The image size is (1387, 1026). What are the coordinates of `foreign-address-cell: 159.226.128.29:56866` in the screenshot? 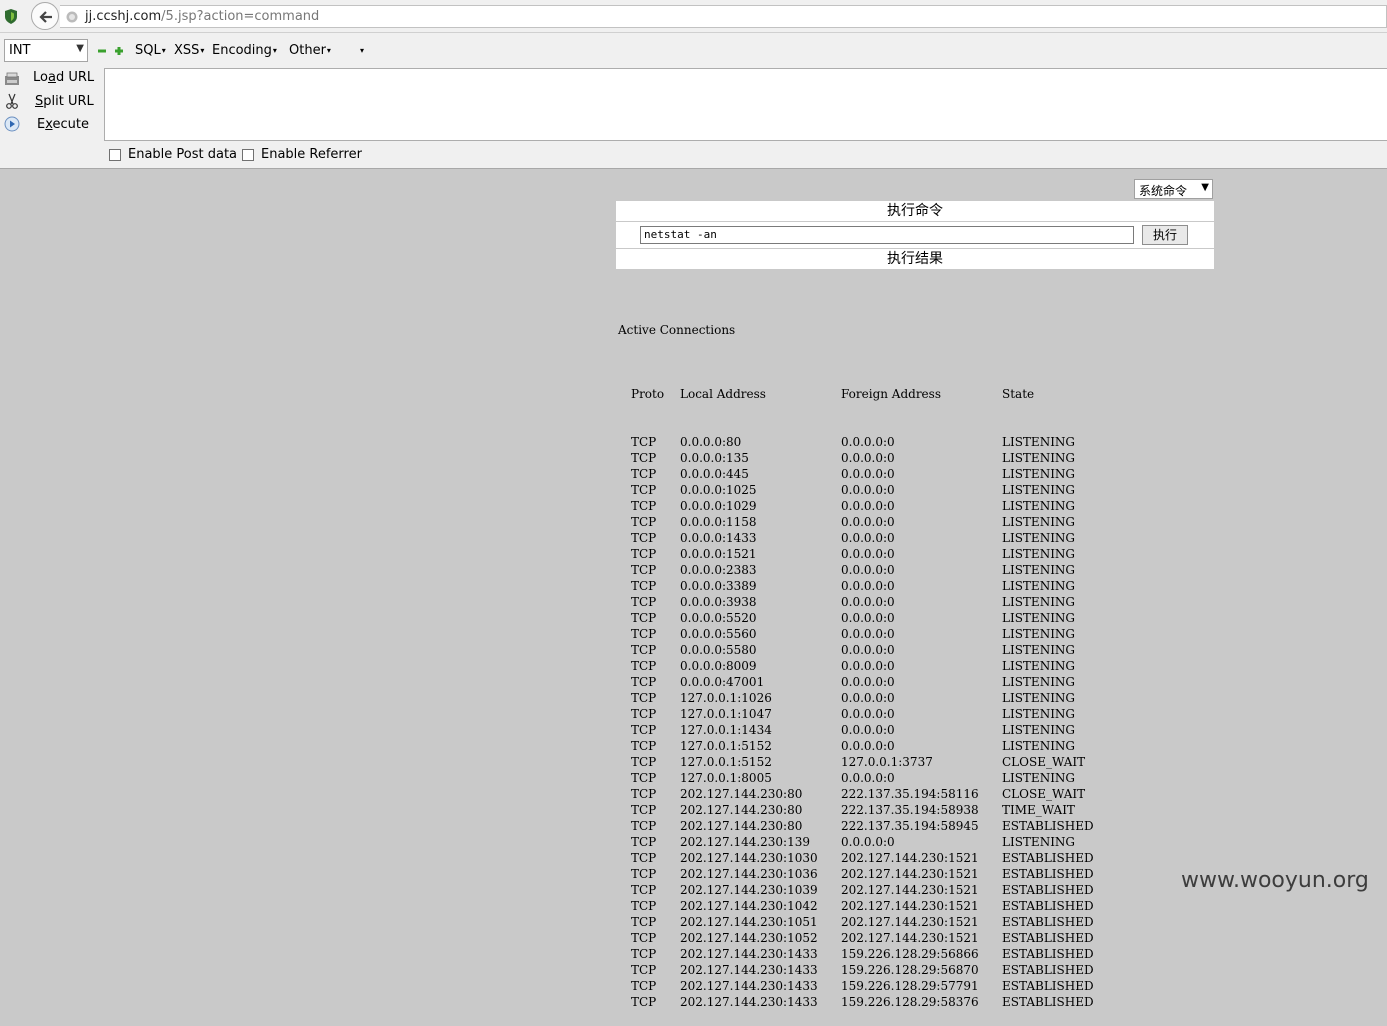 It's located at (910, 954).